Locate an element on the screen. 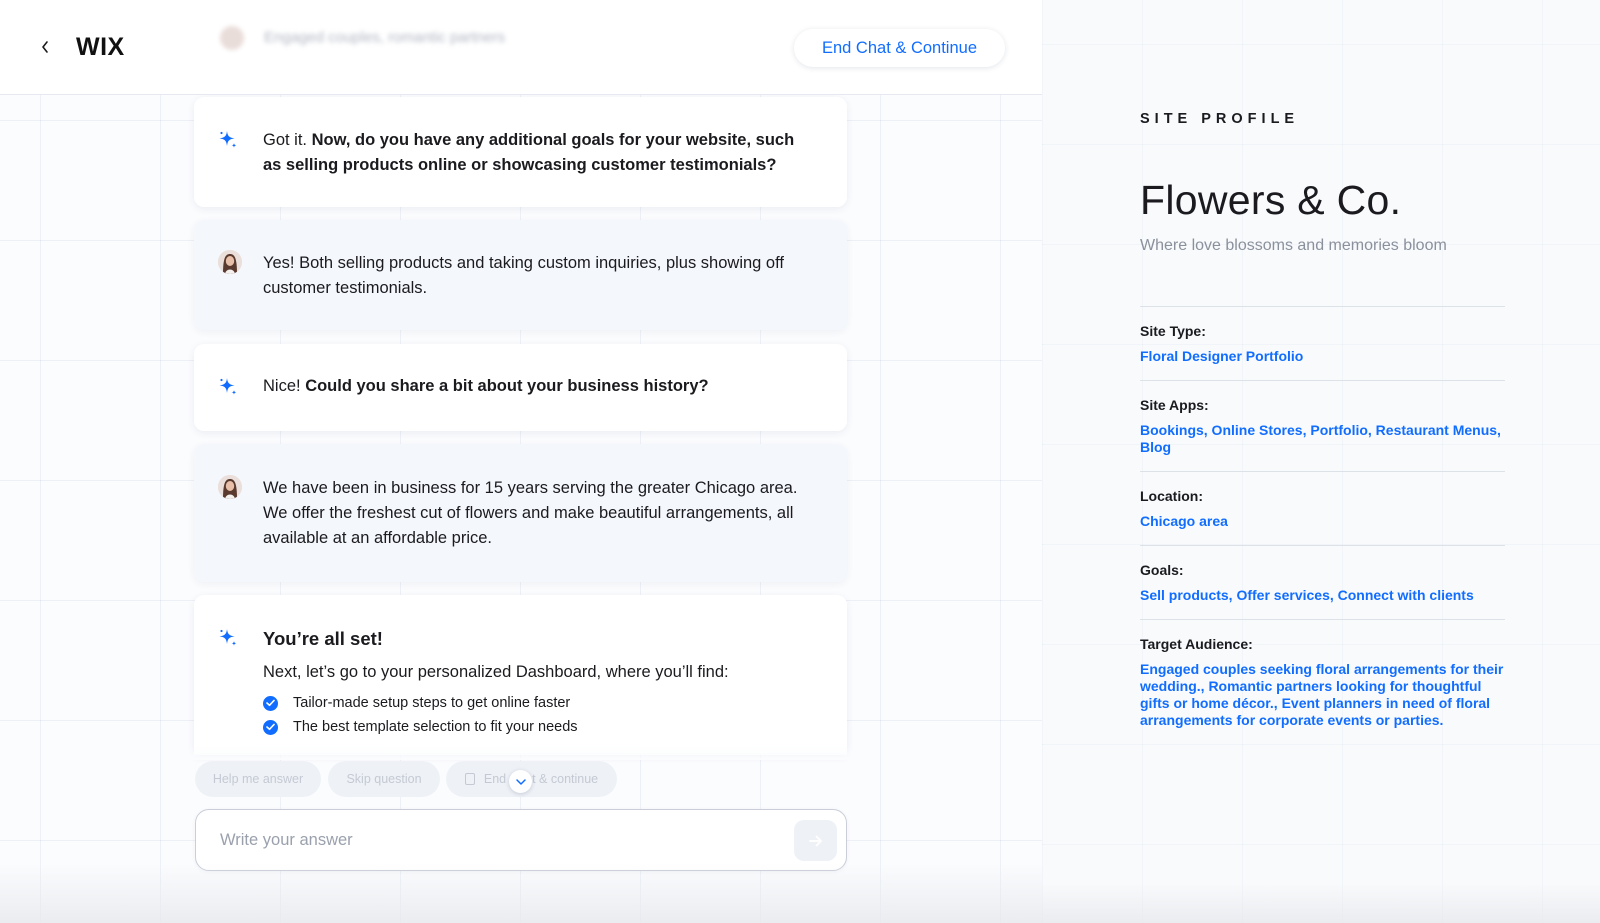  answer-input is located at coordinates (490, 840).